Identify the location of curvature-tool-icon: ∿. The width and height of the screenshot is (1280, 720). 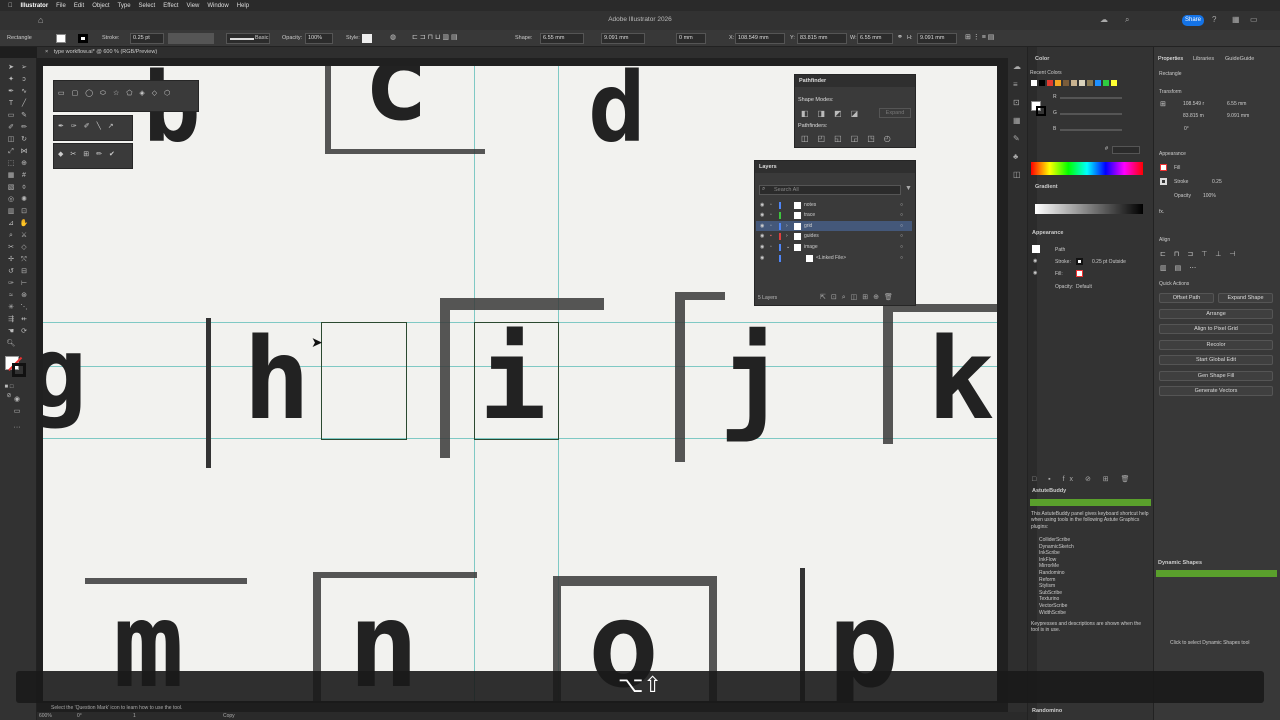
(24, 91).